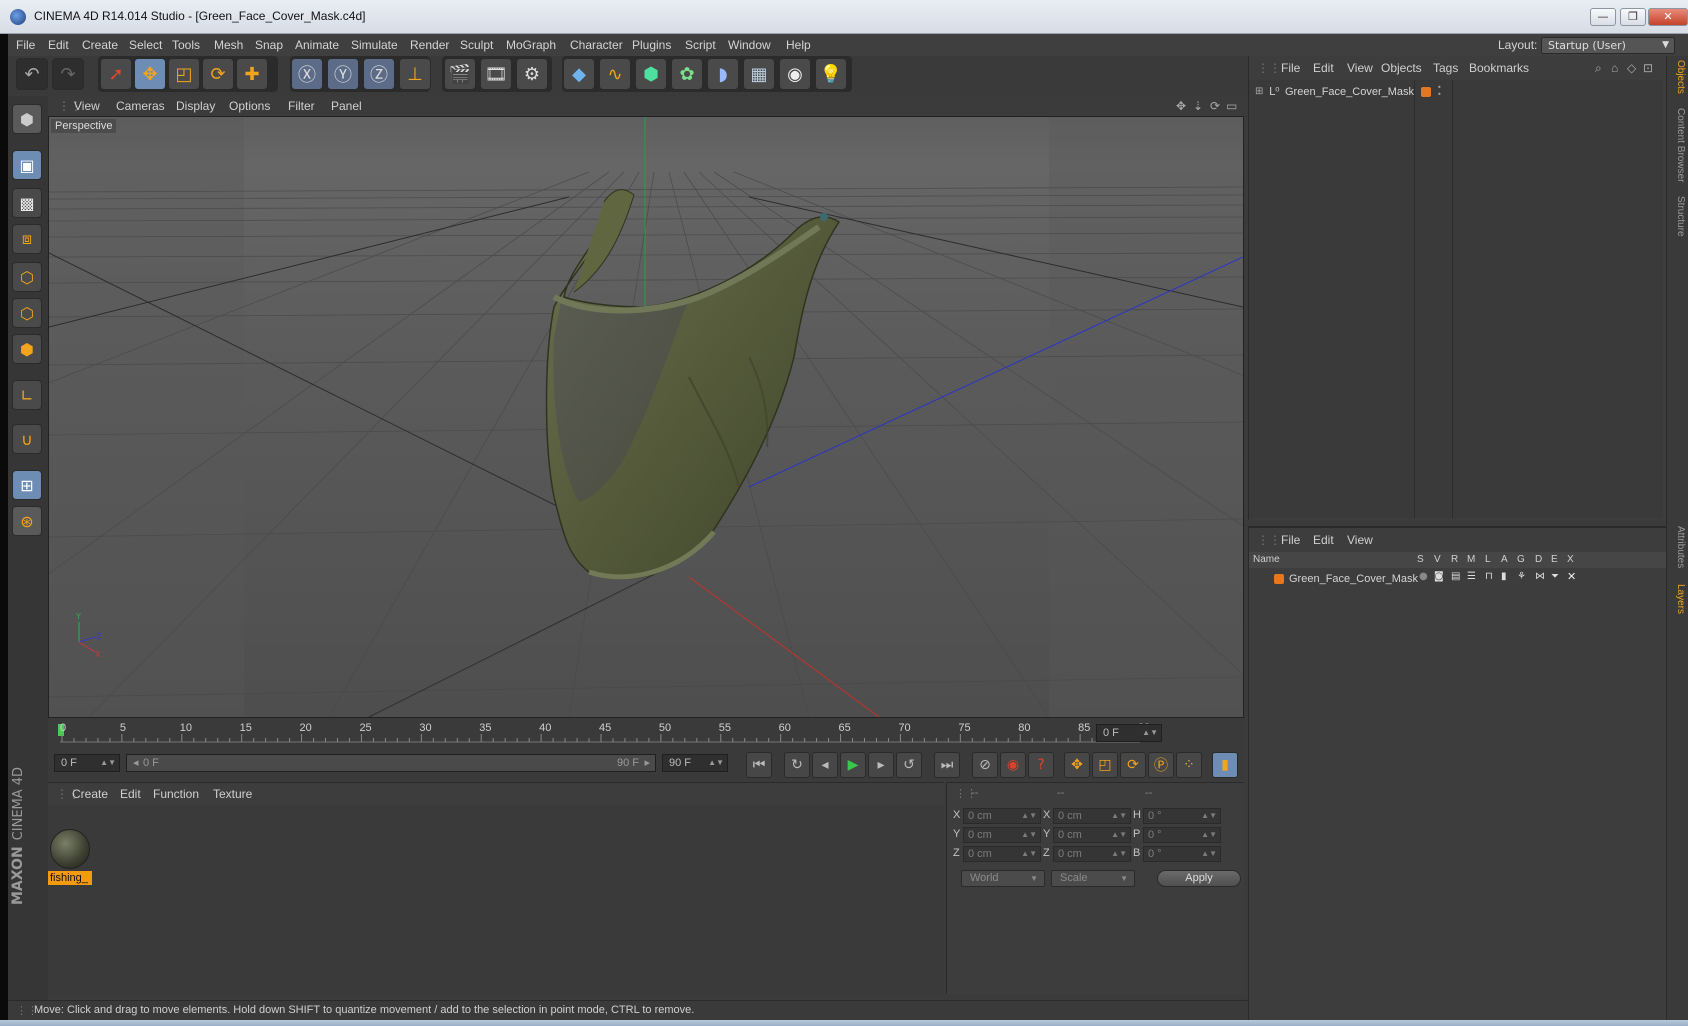 The image size is (1688, 1026). I want to click on workplane-mode-icon: ⧈, so click(27, 239).